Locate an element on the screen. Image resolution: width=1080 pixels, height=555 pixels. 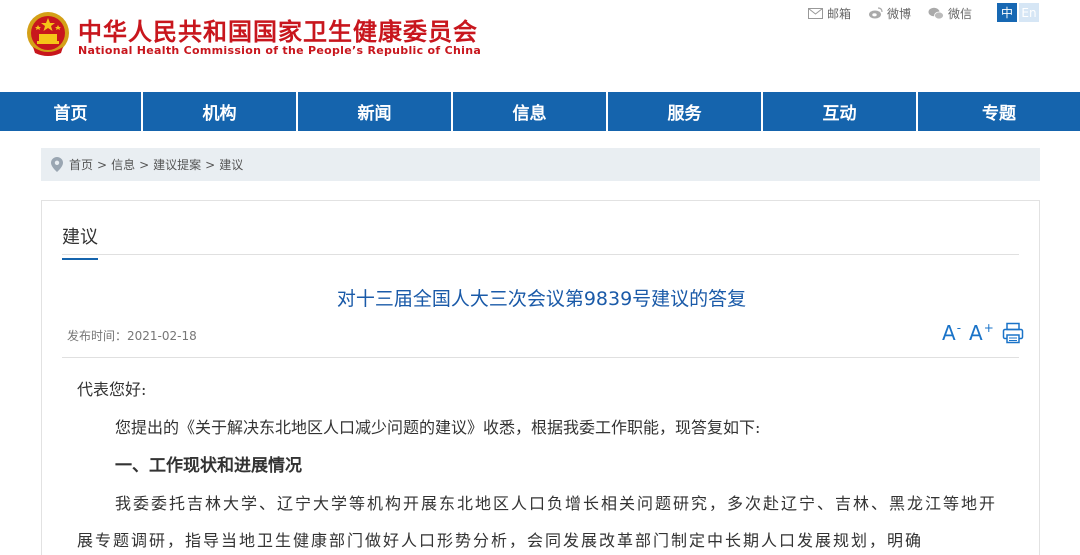
location-pin-icon is located at coordinates (57, 164).